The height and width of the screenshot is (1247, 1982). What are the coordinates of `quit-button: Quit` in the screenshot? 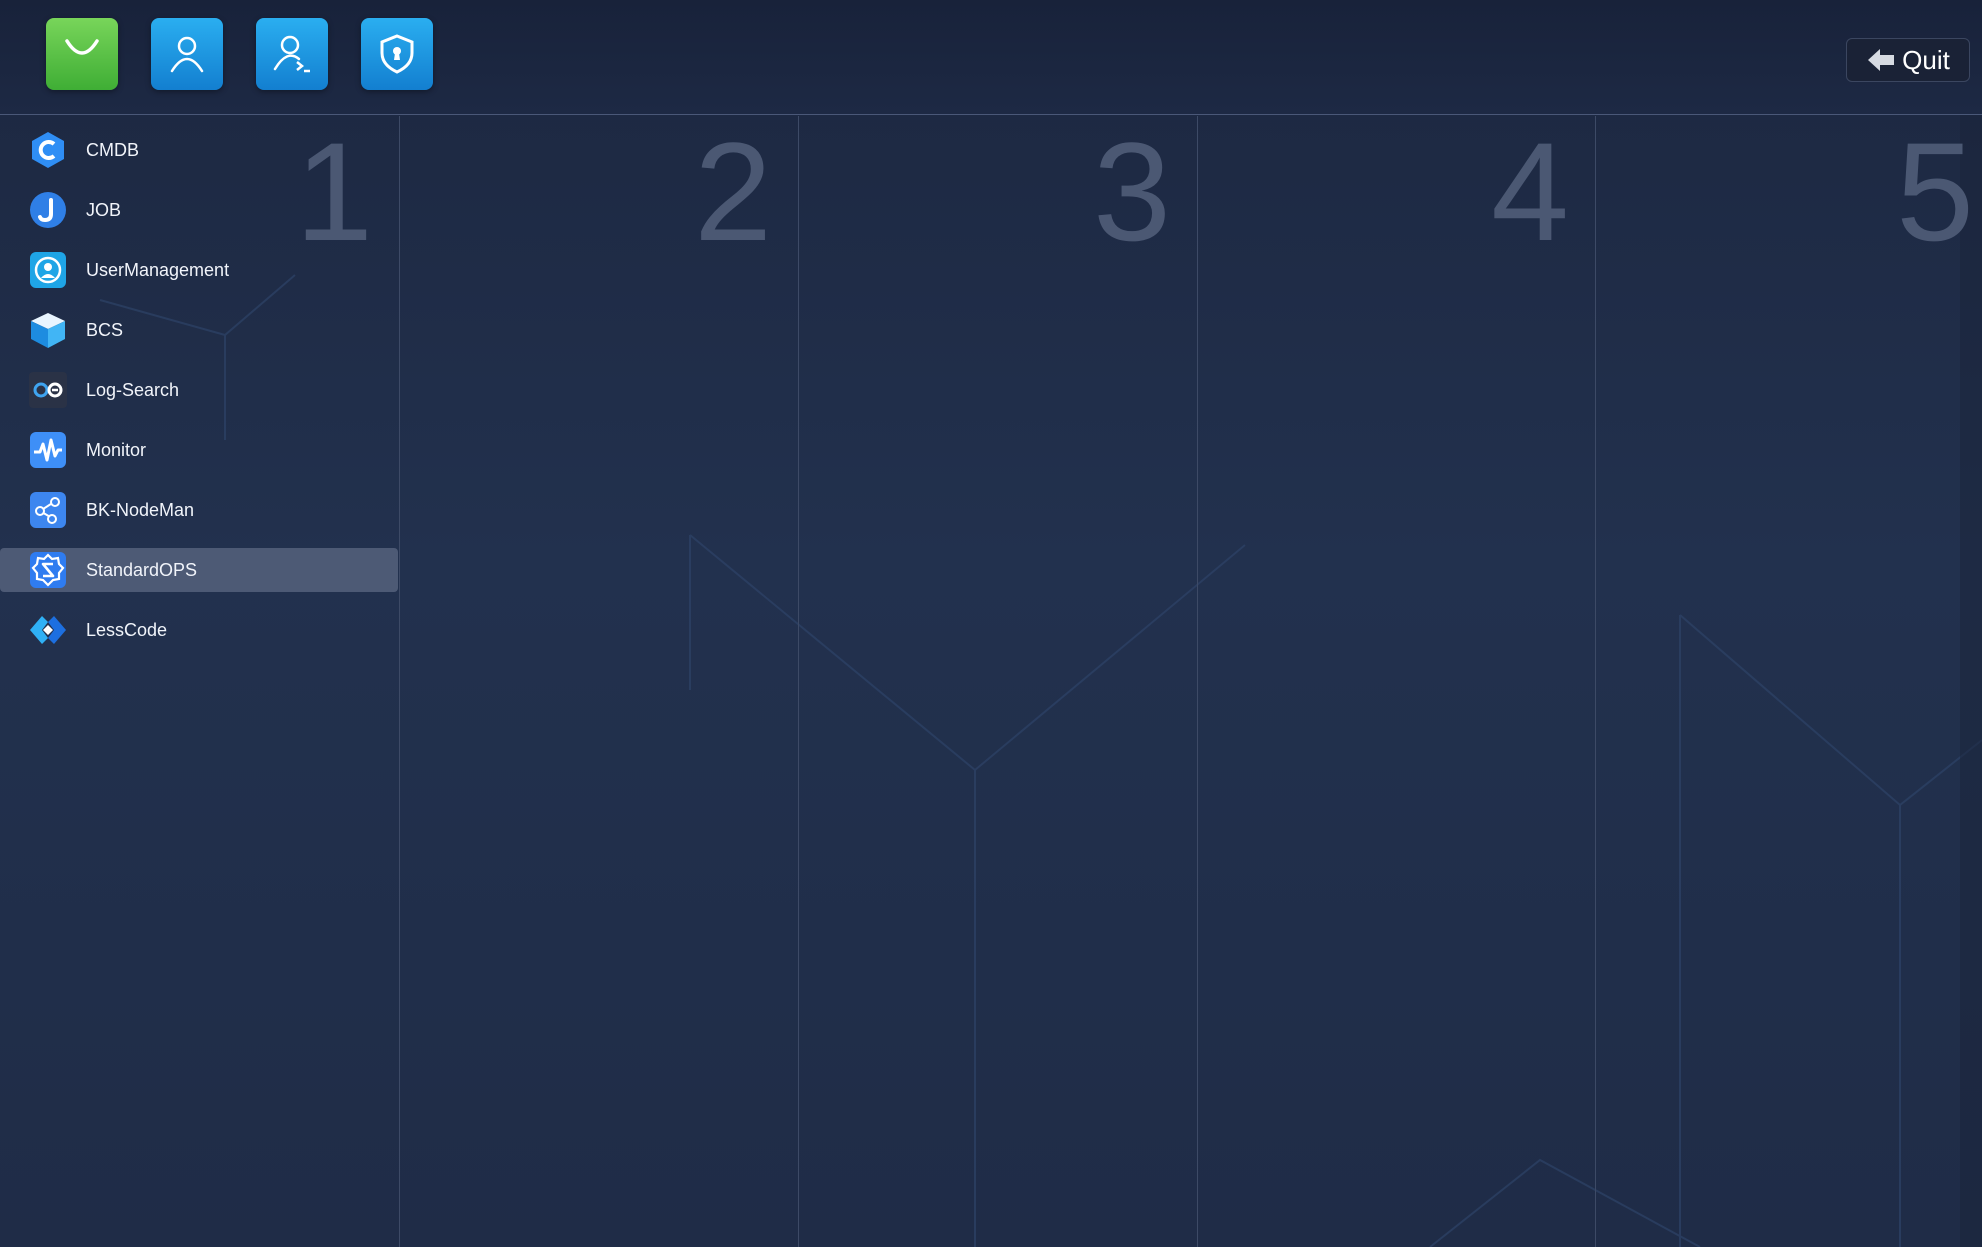 It's located at (1908, 60).